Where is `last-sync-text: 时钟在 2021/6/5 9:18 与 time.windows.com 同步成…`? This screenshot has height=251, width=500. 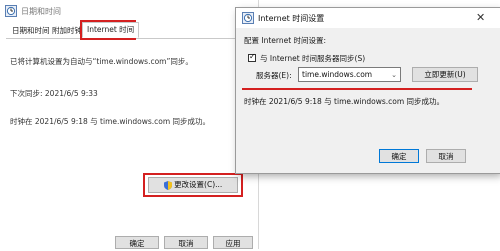 last-sync-text: 时钟在 2021/6/5 9:18 与 time.windows.com 同步成… is located at coordinates (110, 121).